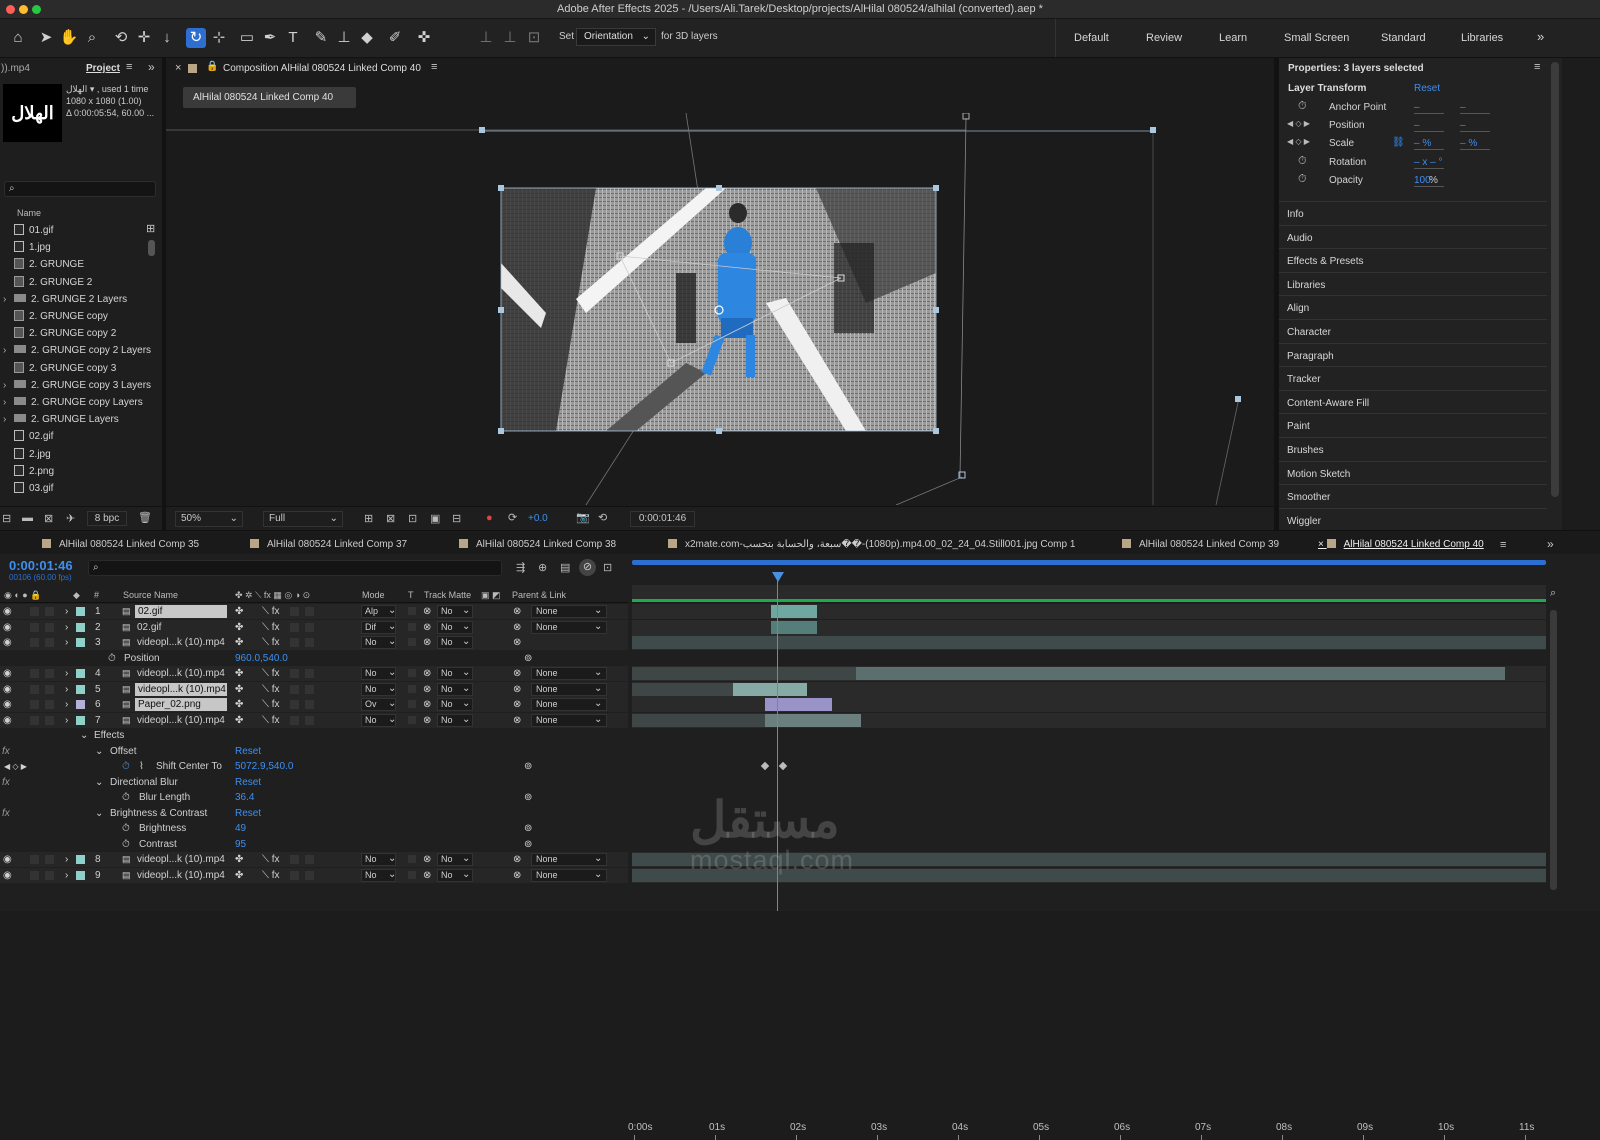 The width and height of the screenshot is (1600, 1140). I want to click on project-item: 1.jpg, so click(32, 247).